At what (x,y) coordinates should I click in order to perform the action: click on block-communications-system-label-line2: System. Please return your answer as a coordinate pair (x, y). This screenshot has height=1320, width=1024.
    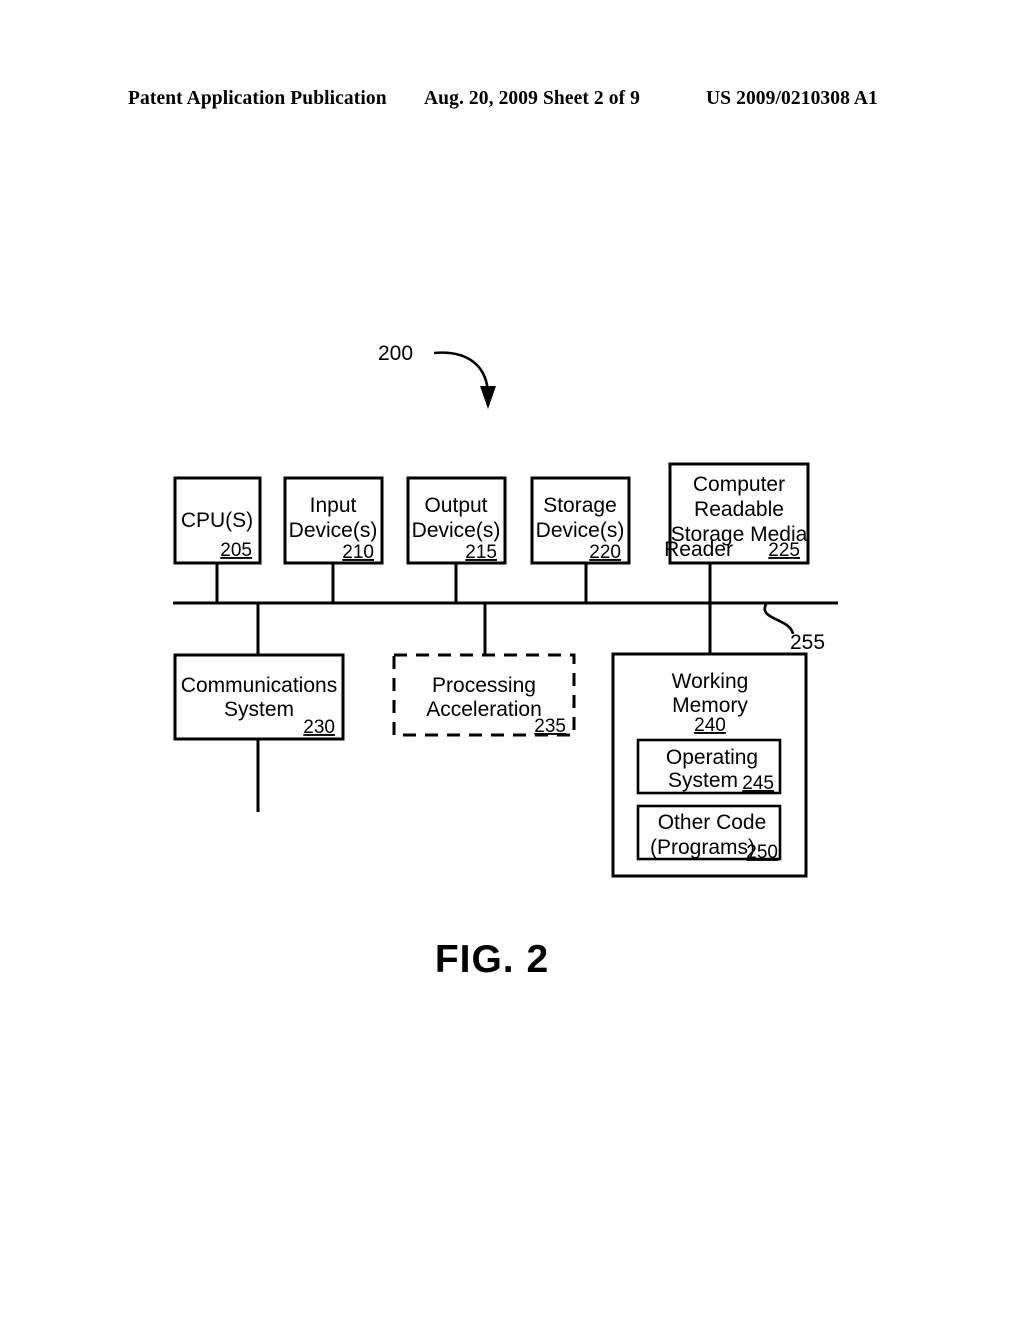
    Looking at the image, I should click on (259, 709).